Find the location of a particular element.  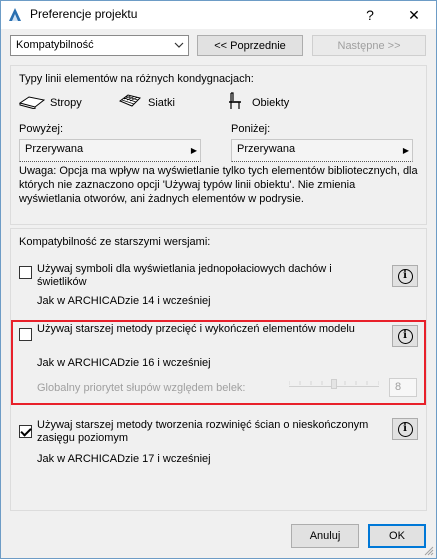

section-dropdown-value: Kompatybilność is located at coordinates (55, 45).